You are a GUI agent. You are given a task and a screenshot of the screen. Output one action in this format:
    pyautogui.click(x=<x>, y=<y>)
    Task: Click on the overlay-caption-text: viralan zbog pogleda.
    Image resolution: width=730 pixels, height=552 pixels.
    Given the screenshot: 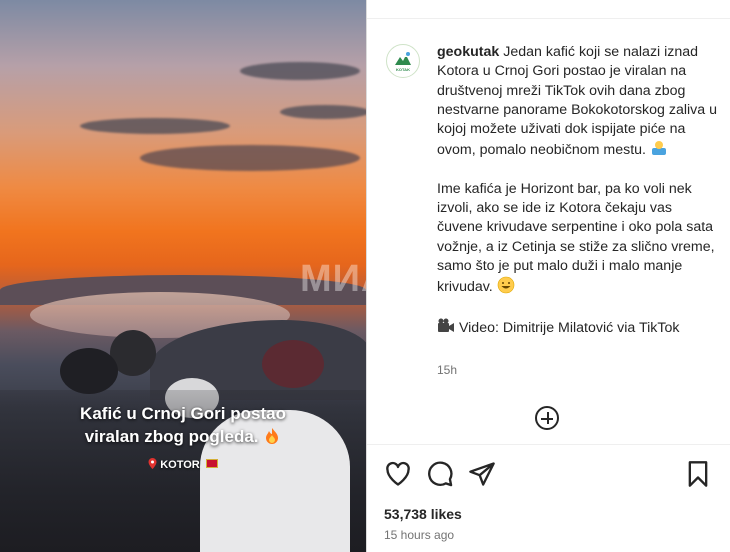 What is the action you would take?
    pyautogui.click(x=171, y=436)
    